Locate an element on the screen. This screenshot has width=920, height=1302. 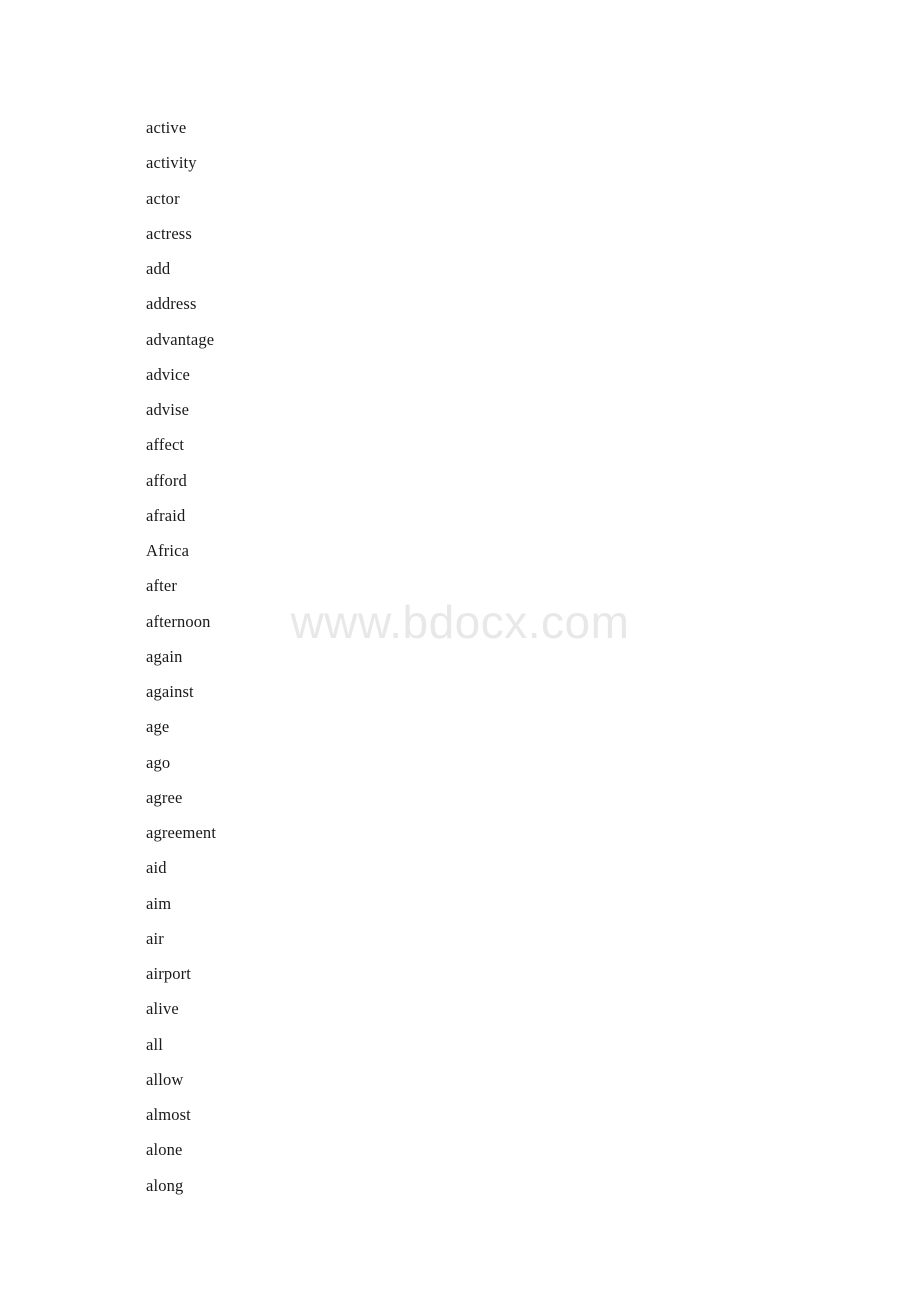
word-list-item: afford is located at coordinates (166, 480).